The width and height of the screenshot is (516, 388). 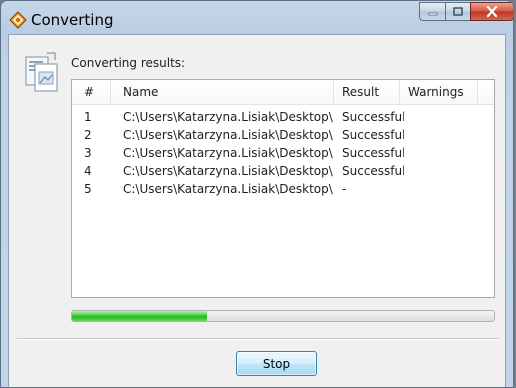 I want to click on results-heading: Converting results:, so click(x=128, y=63).